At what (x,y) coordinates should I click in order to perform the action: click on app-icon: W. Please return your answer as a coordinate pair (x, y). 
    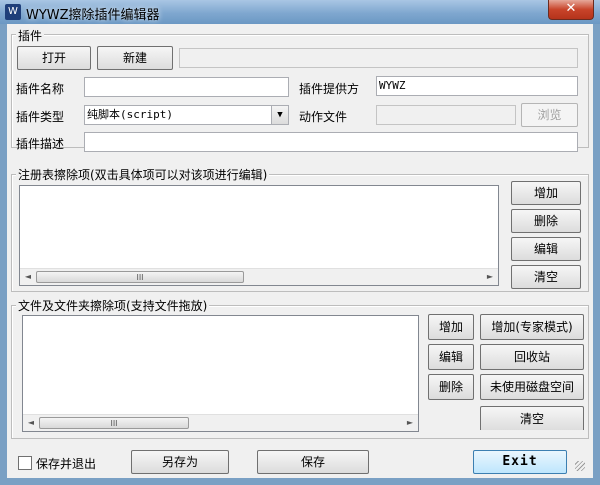
    Looking at the image, I should click on (13, 12).